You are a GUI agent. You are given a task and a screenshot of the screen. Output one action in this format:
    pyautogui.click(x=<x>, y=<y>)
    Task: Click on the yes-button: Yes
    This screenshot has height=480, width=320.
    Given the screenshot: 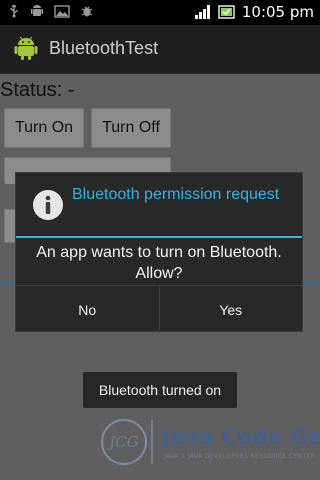 What is the action you would take?
    pyautogui.click(x=230, y=309)
    